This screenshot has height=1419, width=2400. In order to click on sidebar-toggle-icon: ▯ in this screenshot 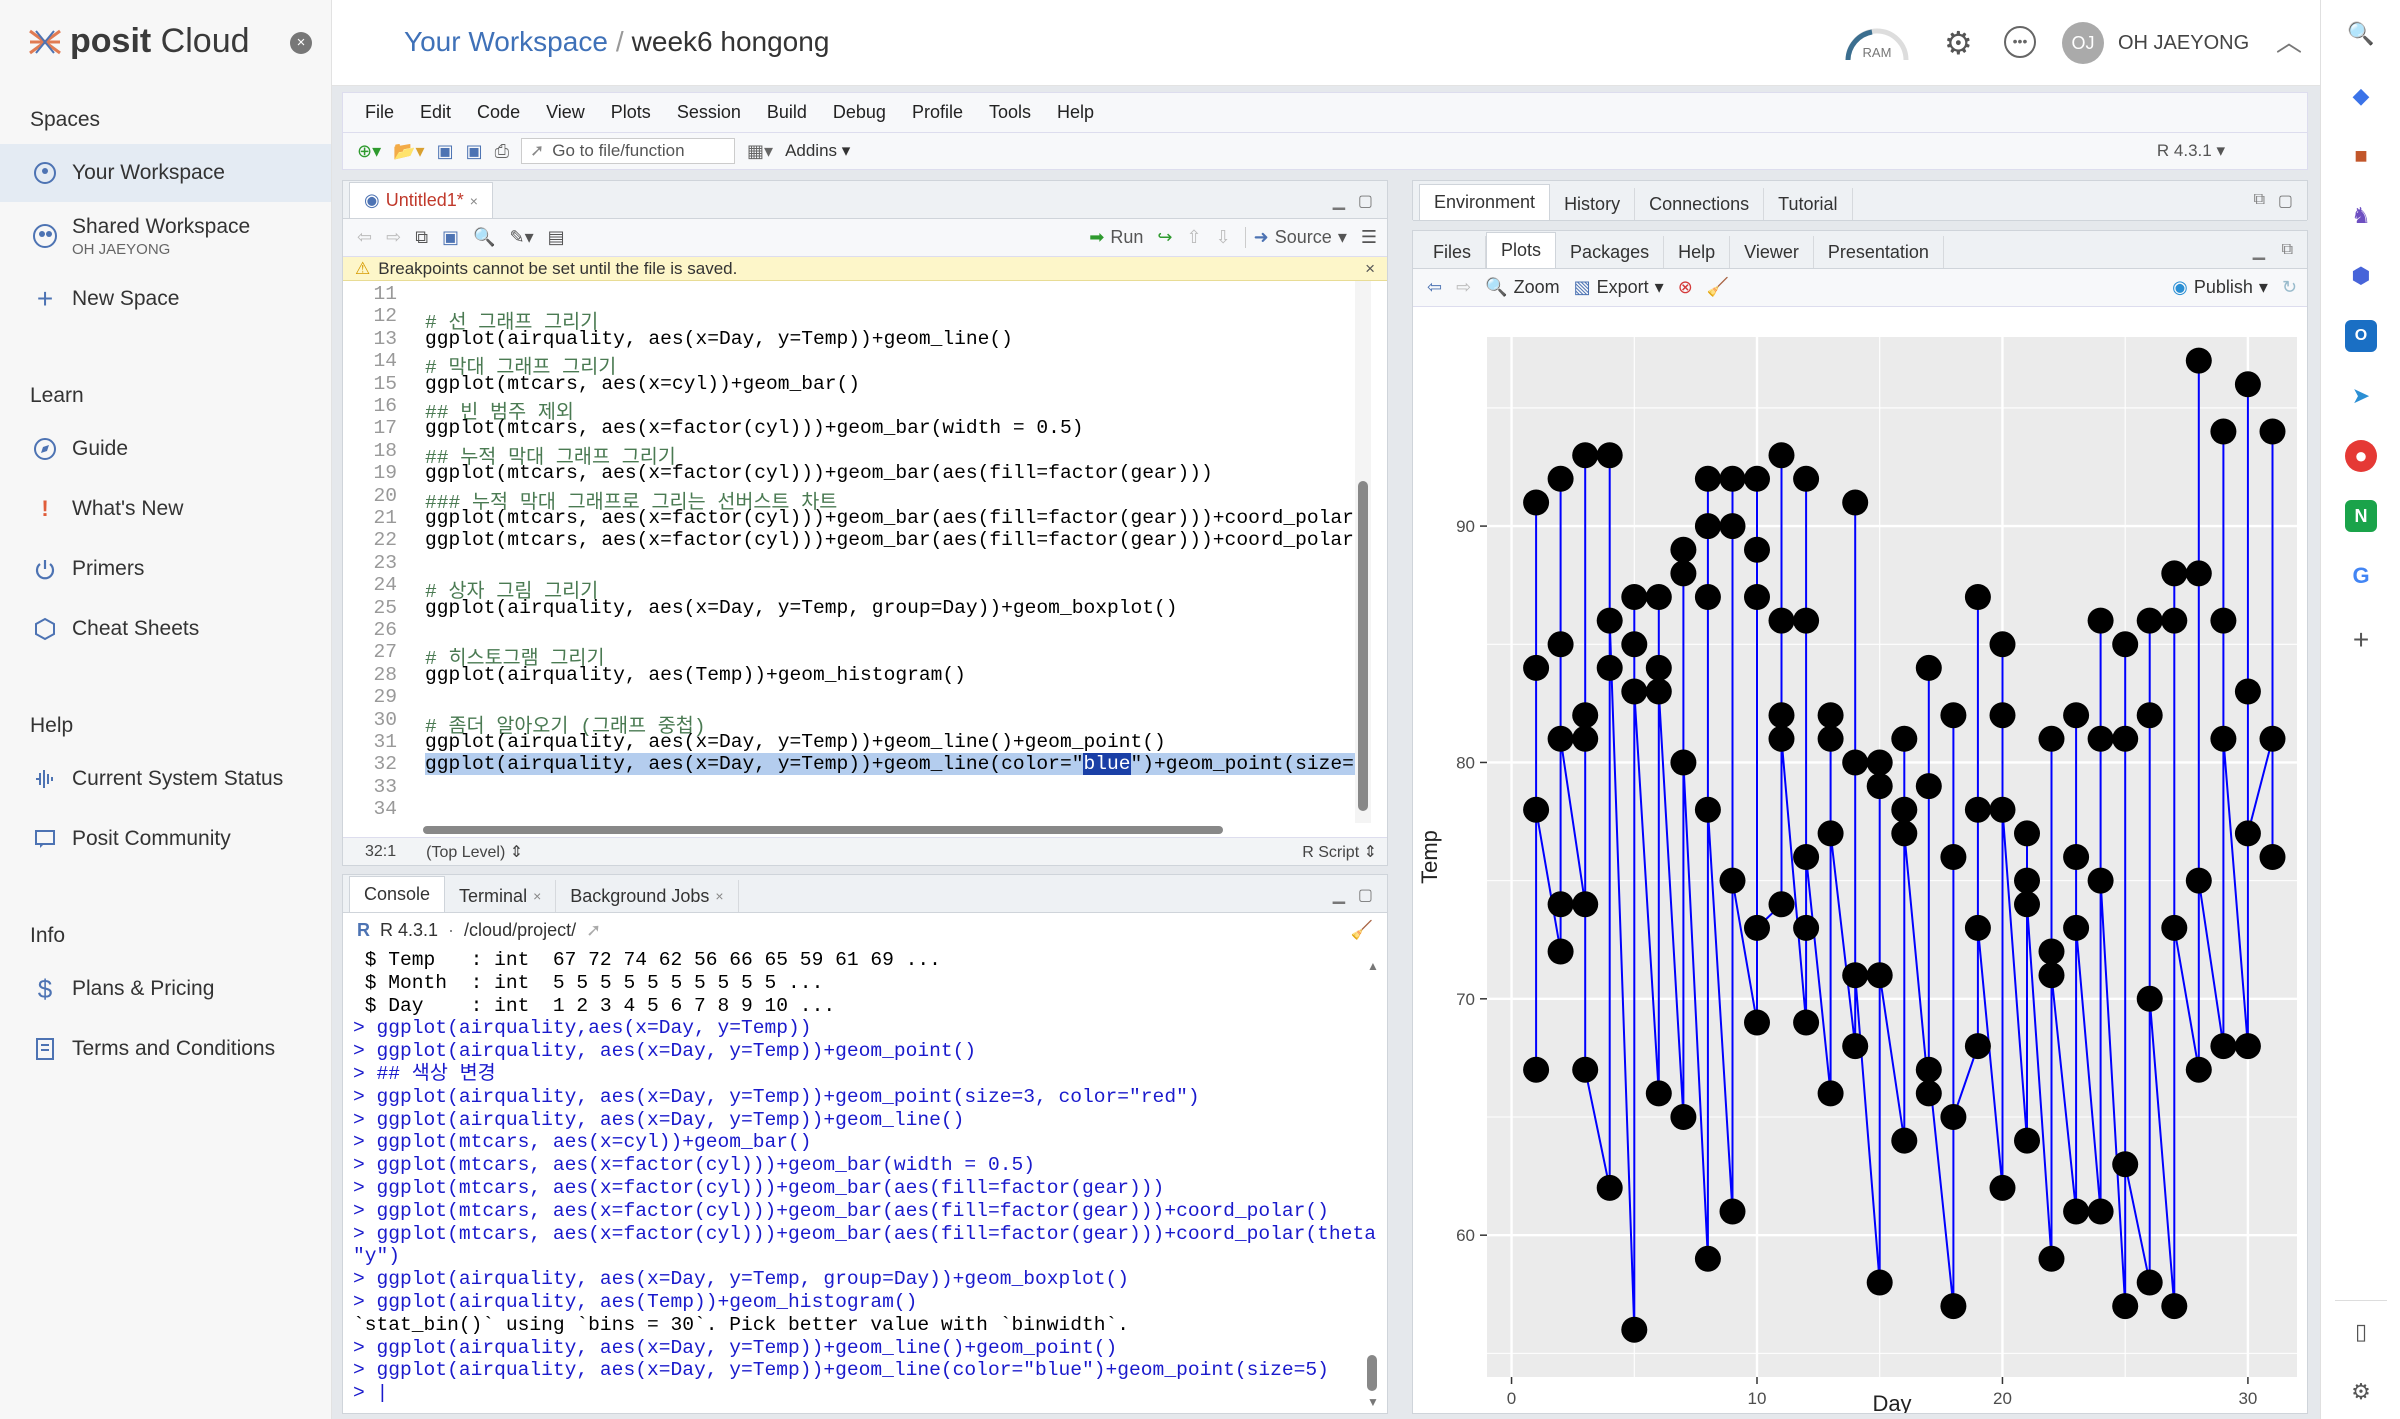, I will do `click(2361, 1332)`.